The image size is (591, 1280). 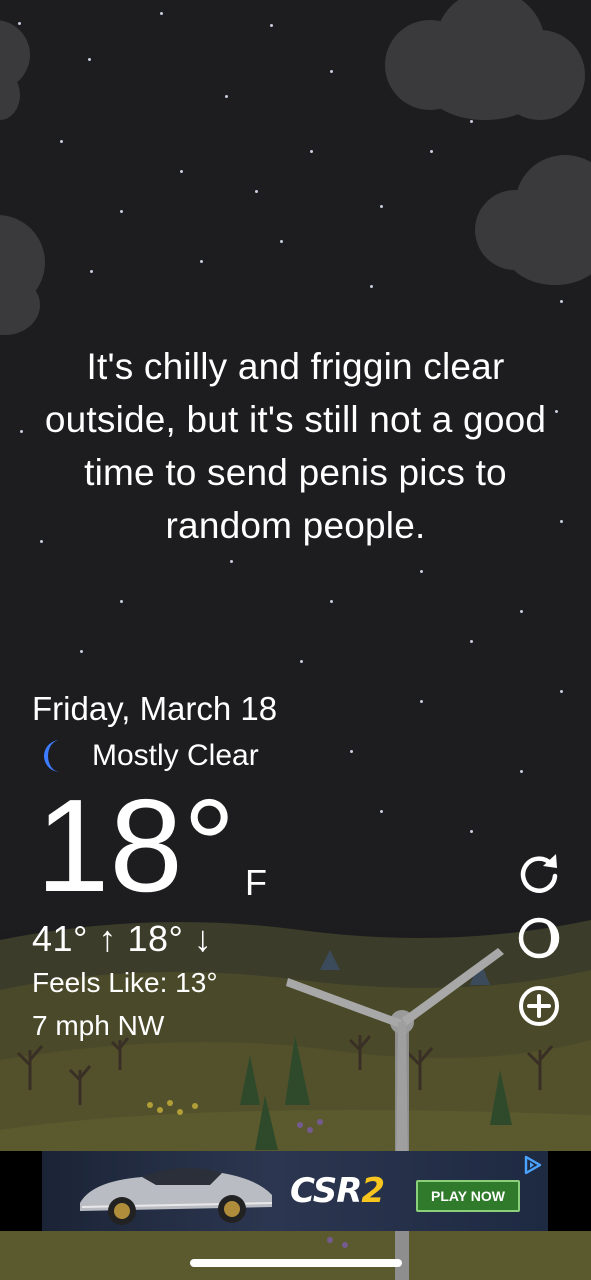 What do you see at coordinates (122, 938) in the screenshot?
I see `high-low-temperature: 41° ↑ 18° ↓` at bounding box center [122, 938].